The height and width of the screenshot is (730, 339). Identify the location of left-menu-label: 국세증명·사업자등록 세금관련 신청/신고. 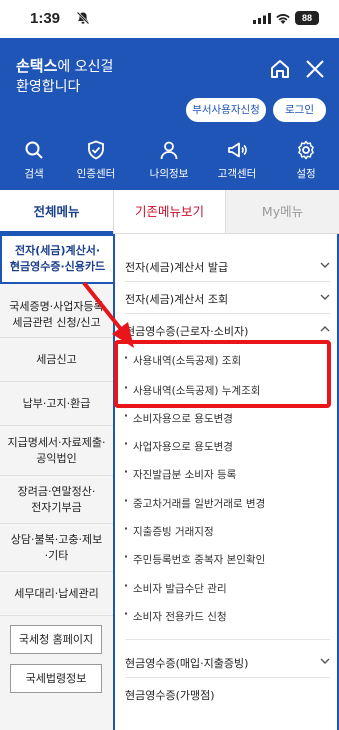
(56, 314).